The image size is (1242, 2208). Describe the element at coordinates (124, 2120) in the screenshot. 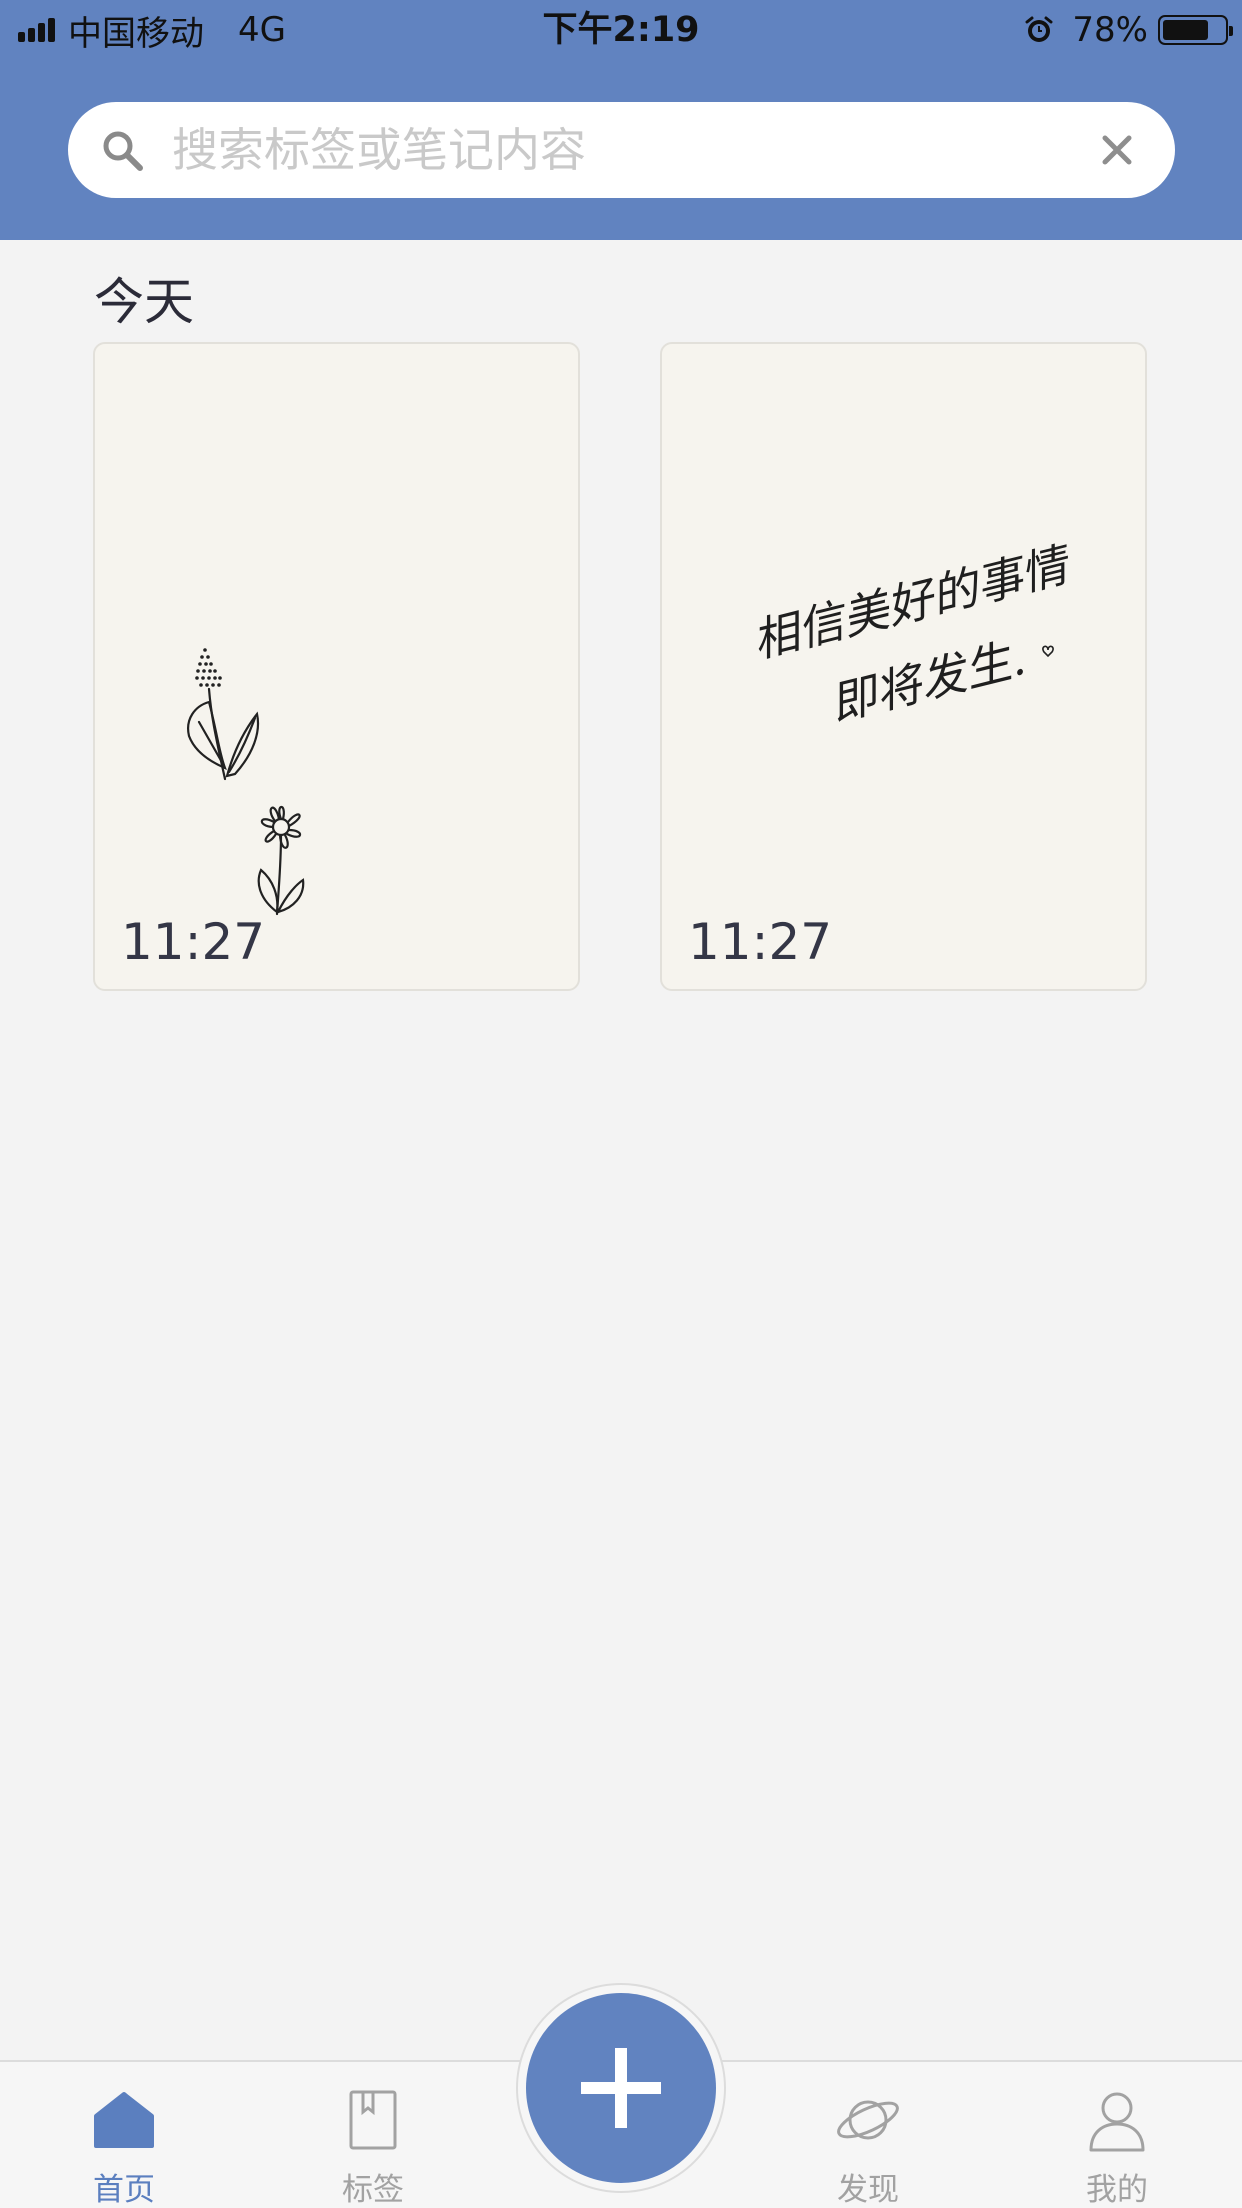

I see `home-icon` at that location.